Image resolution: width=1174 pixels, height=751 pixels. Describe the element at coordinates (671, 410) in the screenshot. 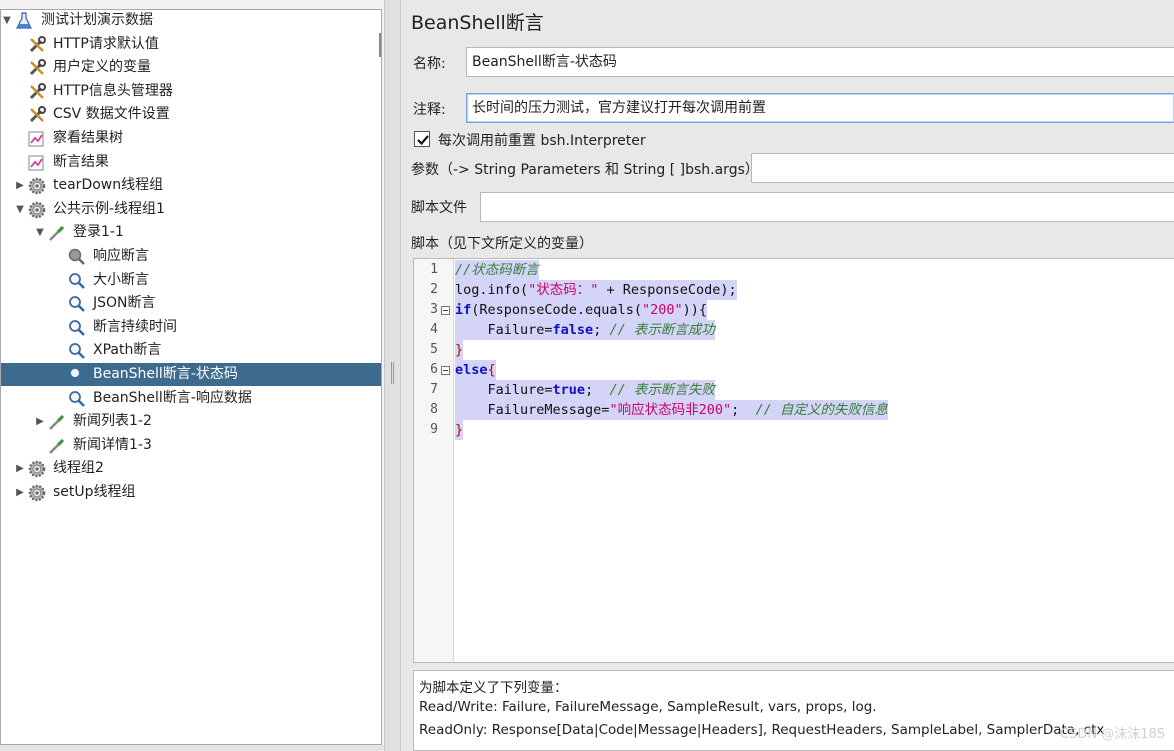

I see `code-line: FailureMessage="响应状态码非200"; // 自定义的失败信息` at that location.